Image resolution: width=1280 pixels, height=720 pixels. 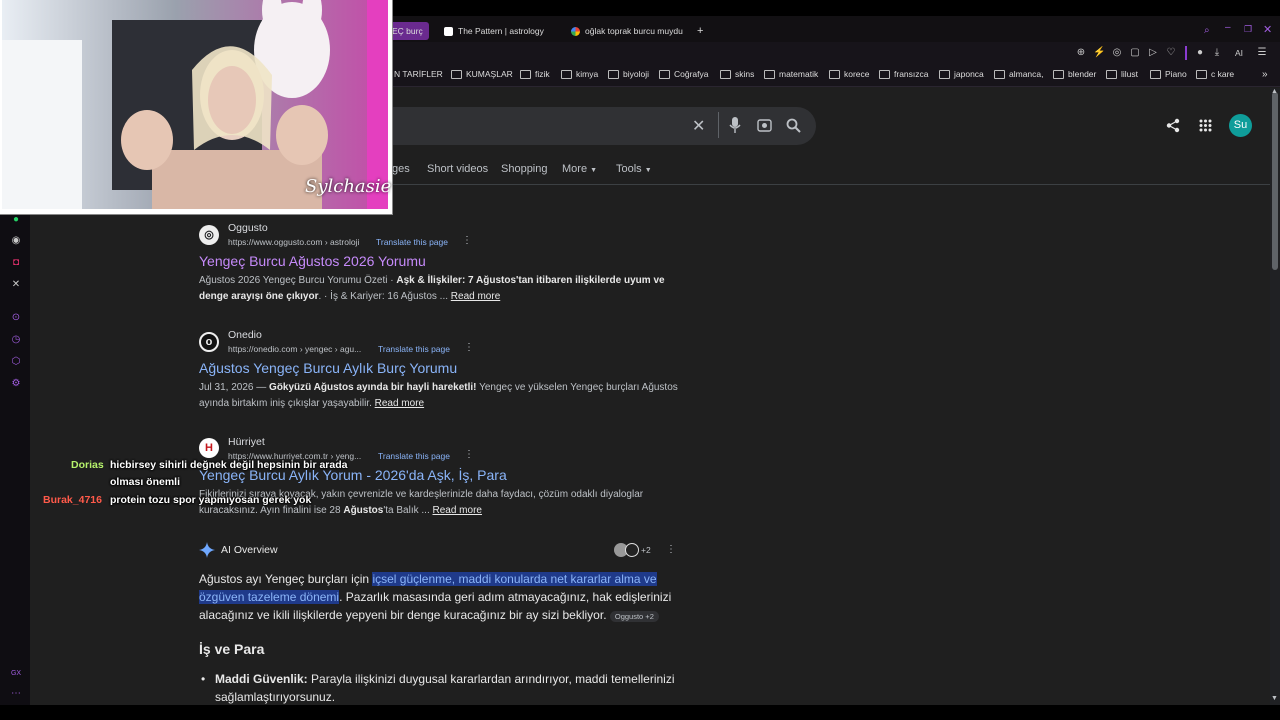 I want to click on oggusto-favicon-icon: ◎, so click(x=209, y=235).